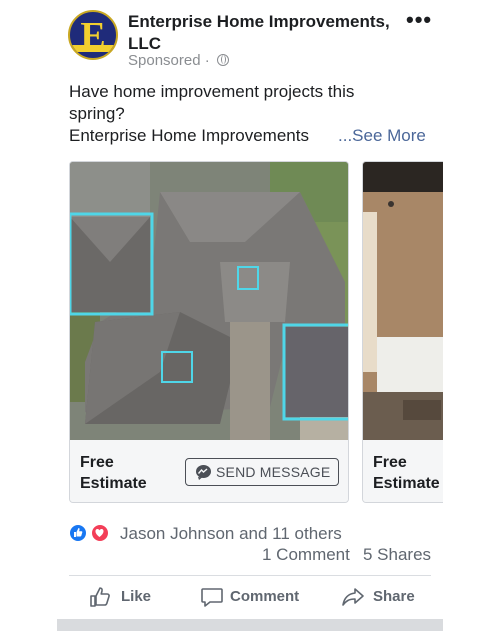 This screenshot has height=631, width=500. I want to click on sponsored-text: Sponsored ·, so click(171, 60).